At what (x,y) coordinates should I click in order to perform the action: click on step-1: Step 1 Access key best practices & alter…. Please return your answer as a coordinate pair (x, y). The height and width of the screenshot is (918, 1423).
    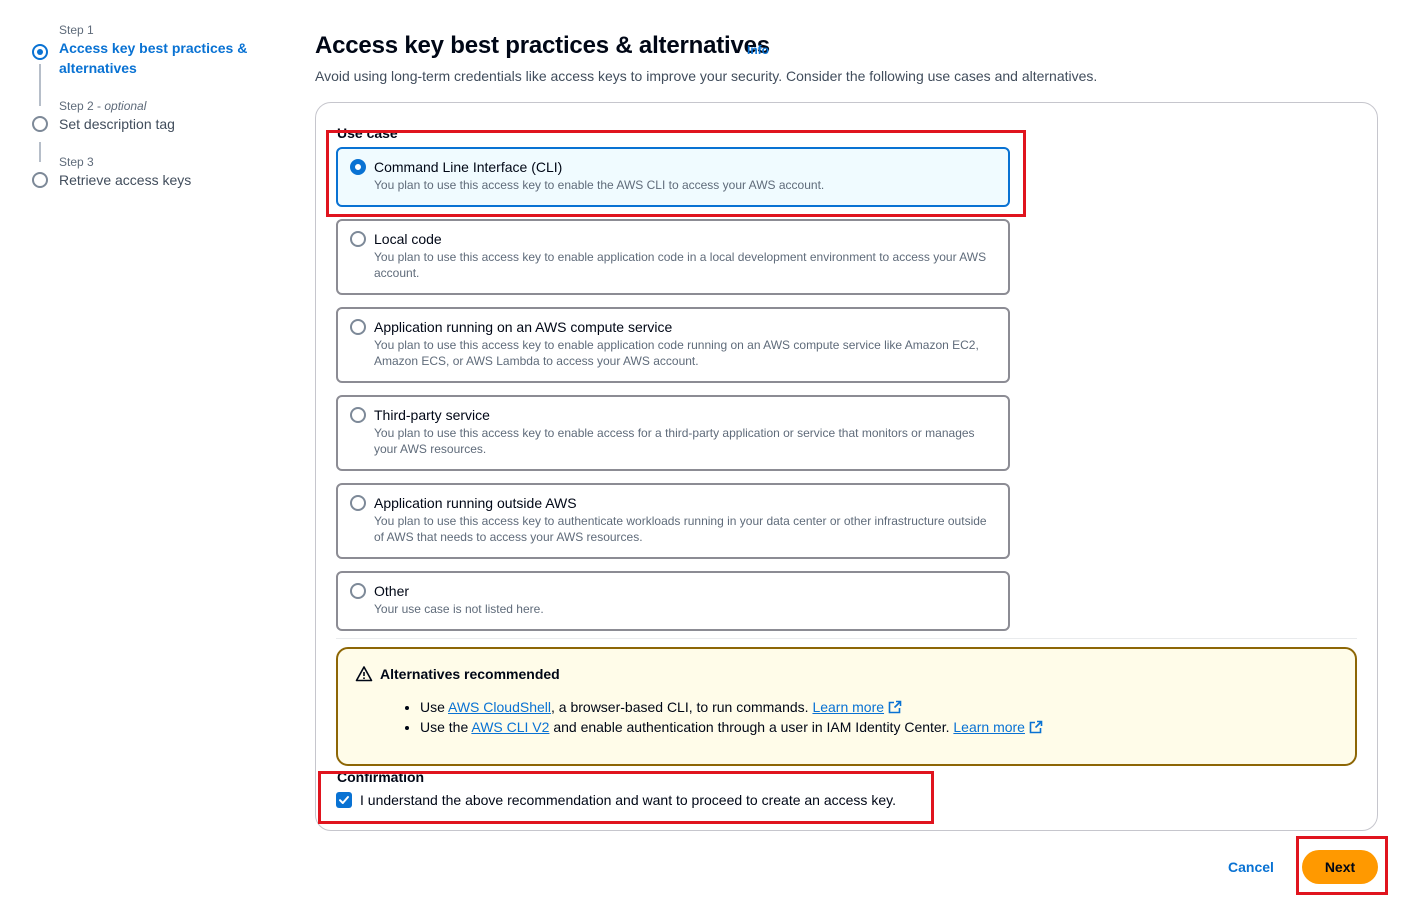
    Looking at the image, I should click on (155, 60).